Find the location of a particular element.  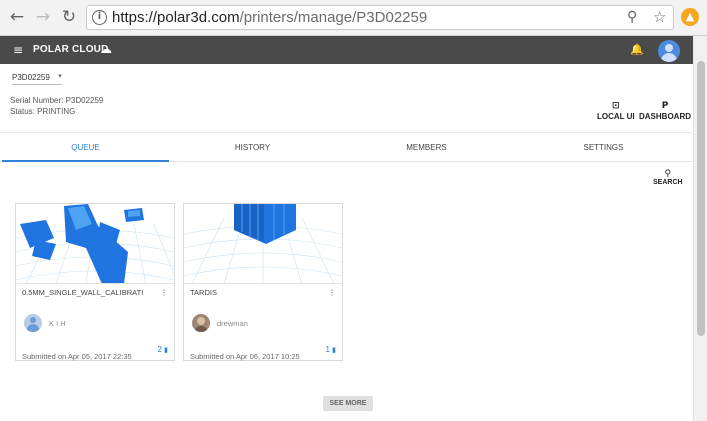

tab-history: HISTORY is located at coordinates (252, 147).